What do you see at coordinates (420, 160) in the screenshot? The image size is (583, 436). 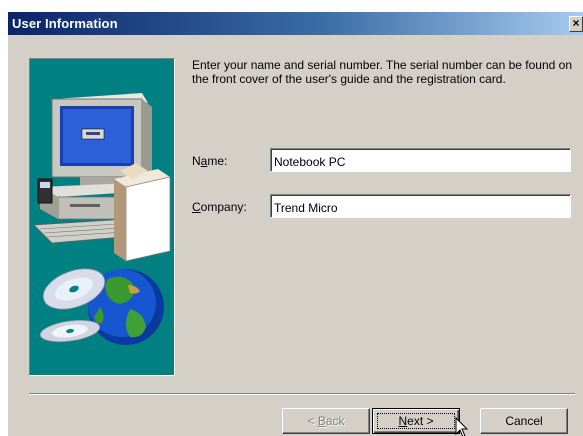 I see `name-input` at bounding box center [420, 160].